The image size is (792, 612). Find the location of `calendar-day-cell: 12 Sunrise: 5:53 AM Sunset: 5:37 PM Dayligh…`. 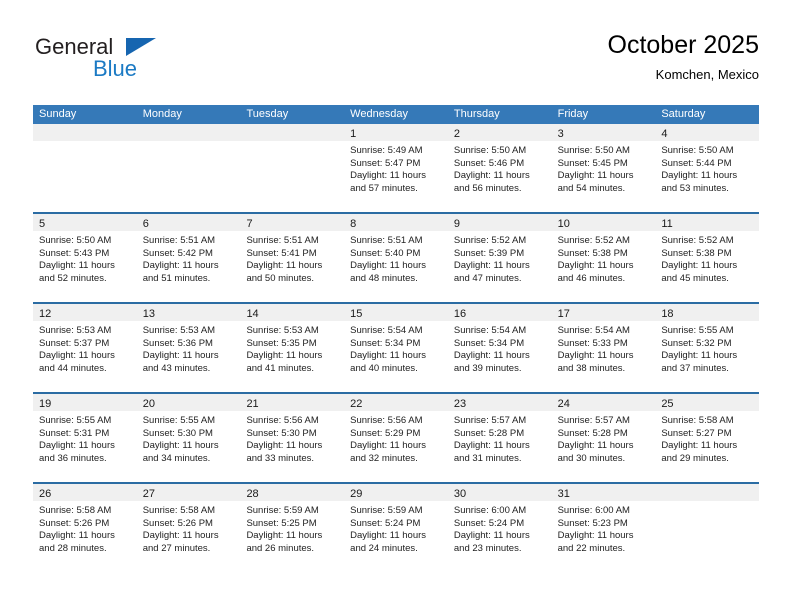

calendar-day-cell: 12 Sunrise: 5:53 AM Sunset: 5:37 PM Dayligh… is located at coordinates (85, 348).